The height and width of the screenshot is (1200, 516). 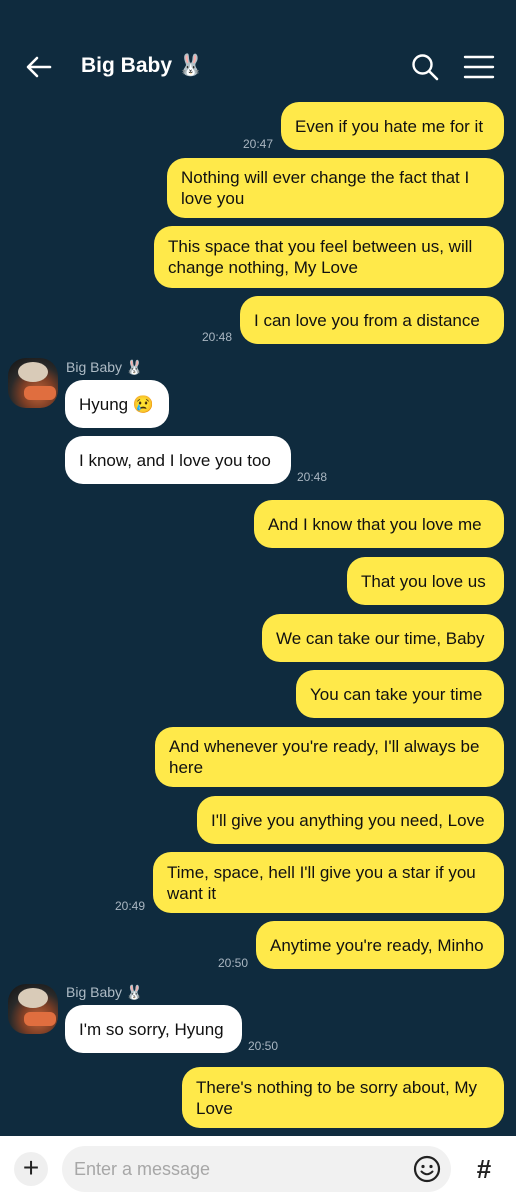 I want to click on message-input-placeholder: Enter a message, so click(x=142, y=1169).